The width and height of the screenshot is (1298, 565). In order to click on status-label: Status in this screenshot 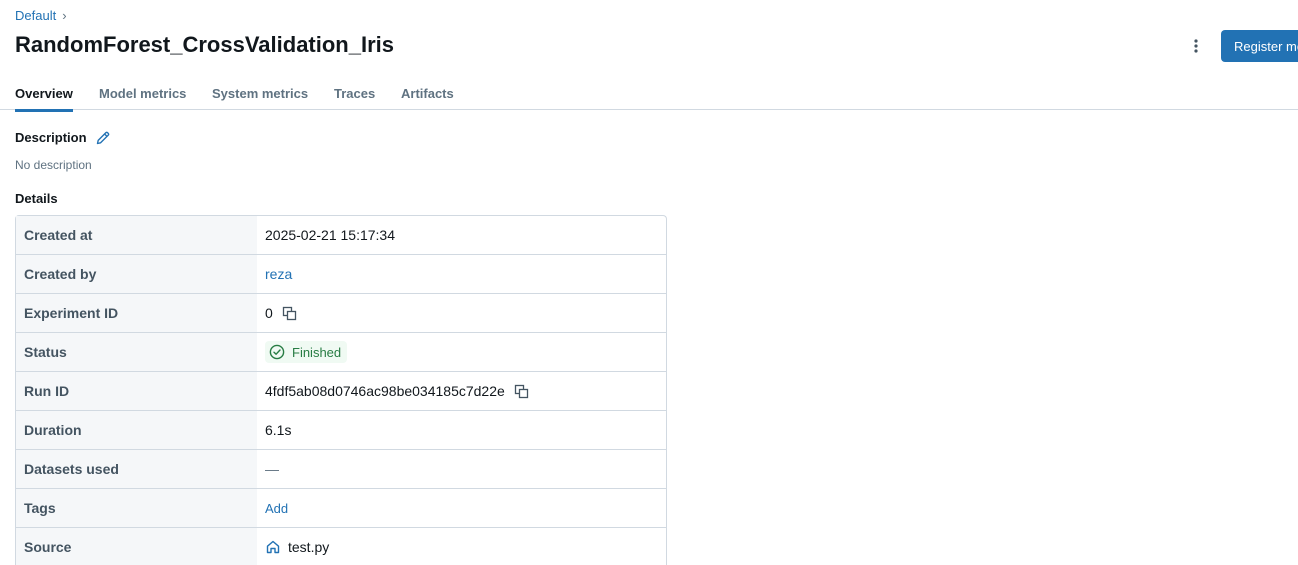, I will do `click(136, 352)`.